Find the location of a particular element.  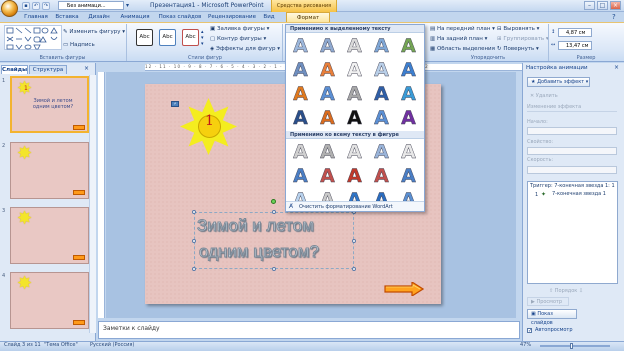

wordart-style-selected-2-3: A is located at coordinates (381, 94).